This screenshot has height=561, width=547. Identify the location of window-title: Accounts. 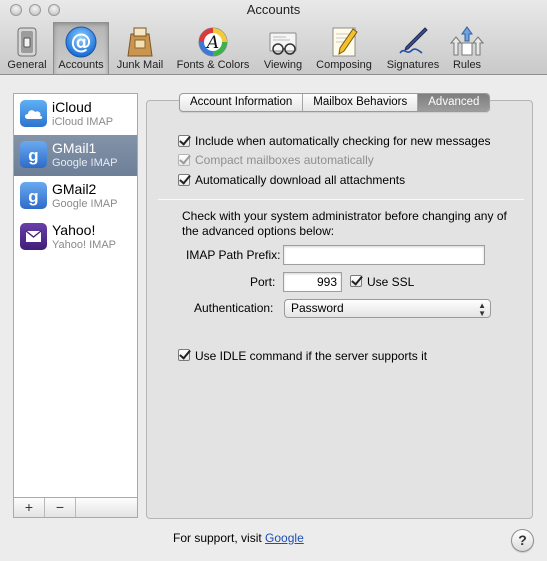
(273, 9).